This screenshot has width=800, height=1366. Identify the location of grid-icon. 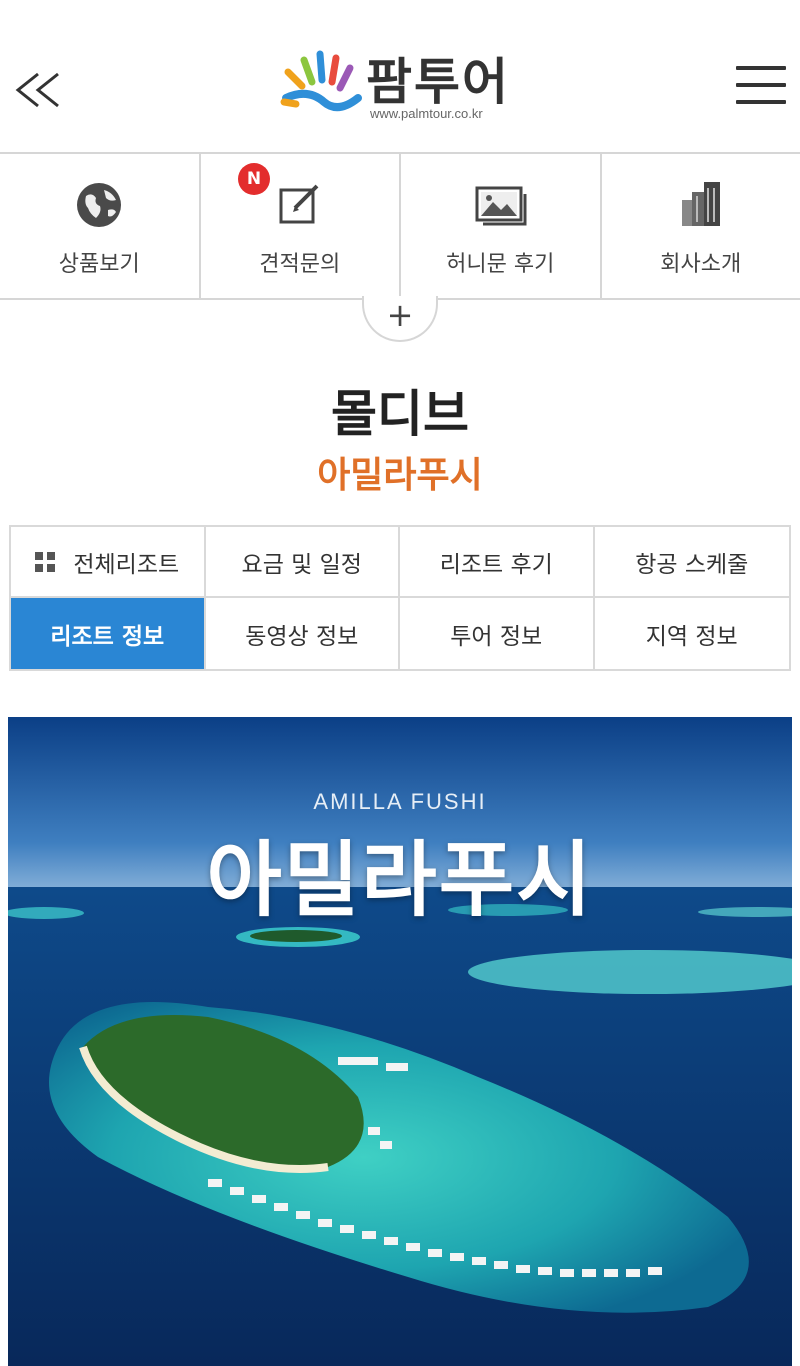
(45, 561).